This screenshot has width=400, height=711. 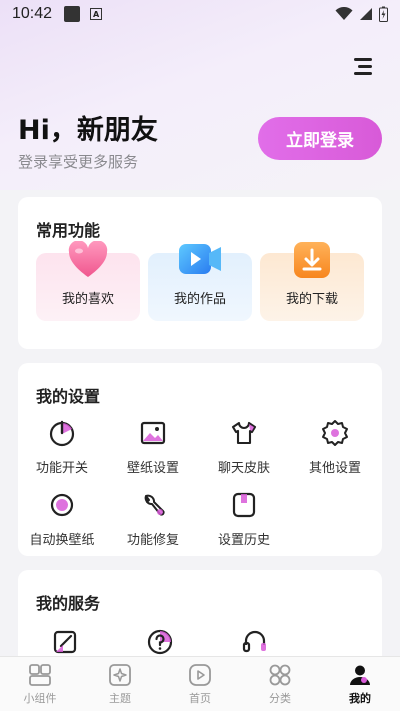 I want to click on tab-widgets: 小组件, so click(x=40, y=684).